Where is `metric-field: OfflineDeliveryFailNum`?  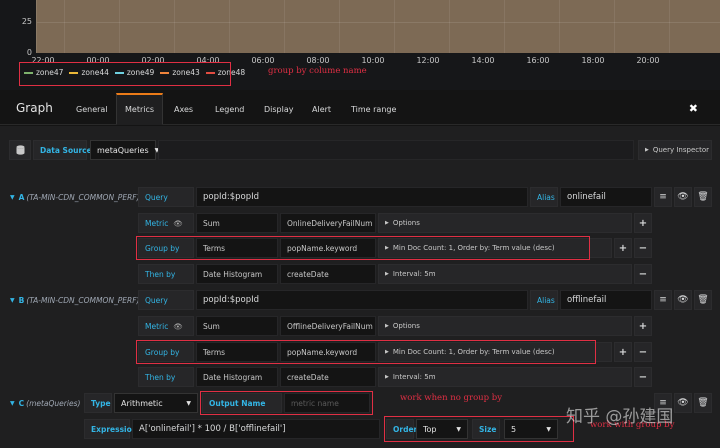
metric-field: OfflineDeliveryFailNum is located at coordinates (328, 326).